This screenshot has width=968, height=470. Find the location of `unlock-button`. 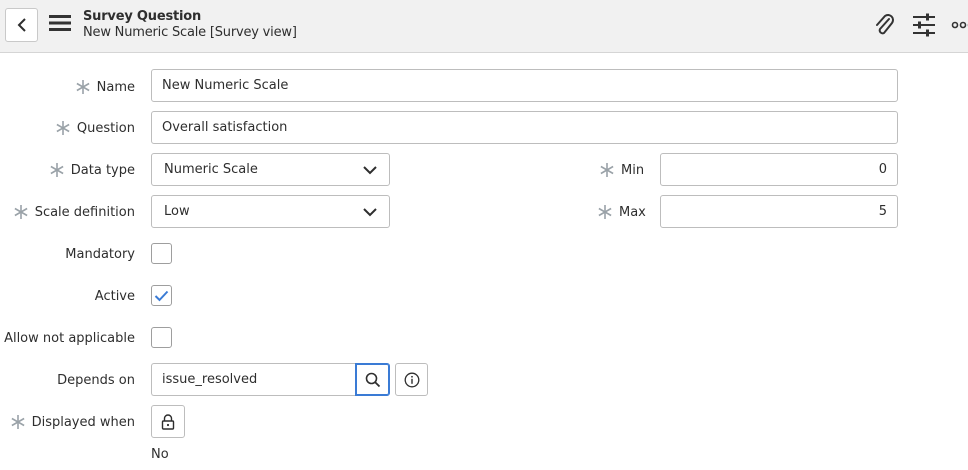

unlock-button is located at coordinates (168, 421).